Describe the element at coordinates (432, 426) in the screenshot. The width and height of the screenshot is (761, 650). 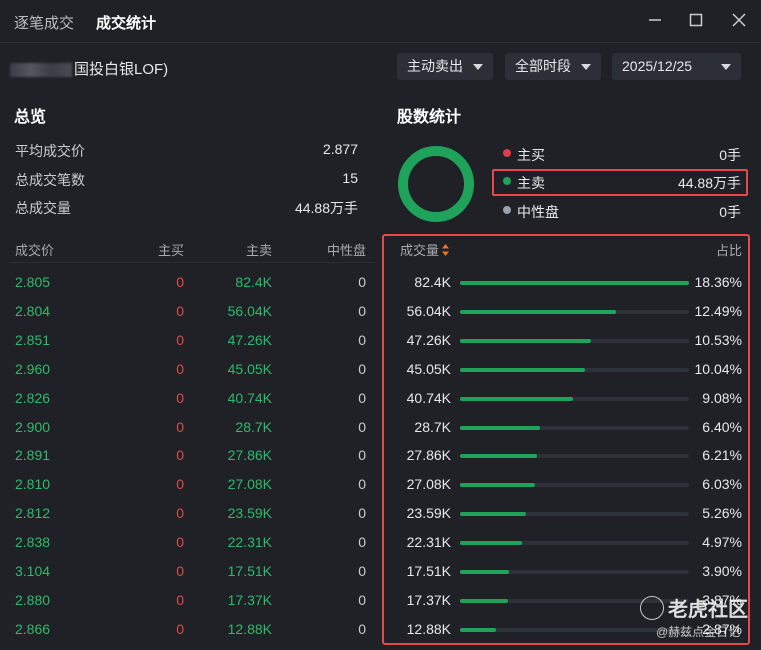
I see `volume-cell: 28.7K` at that location.